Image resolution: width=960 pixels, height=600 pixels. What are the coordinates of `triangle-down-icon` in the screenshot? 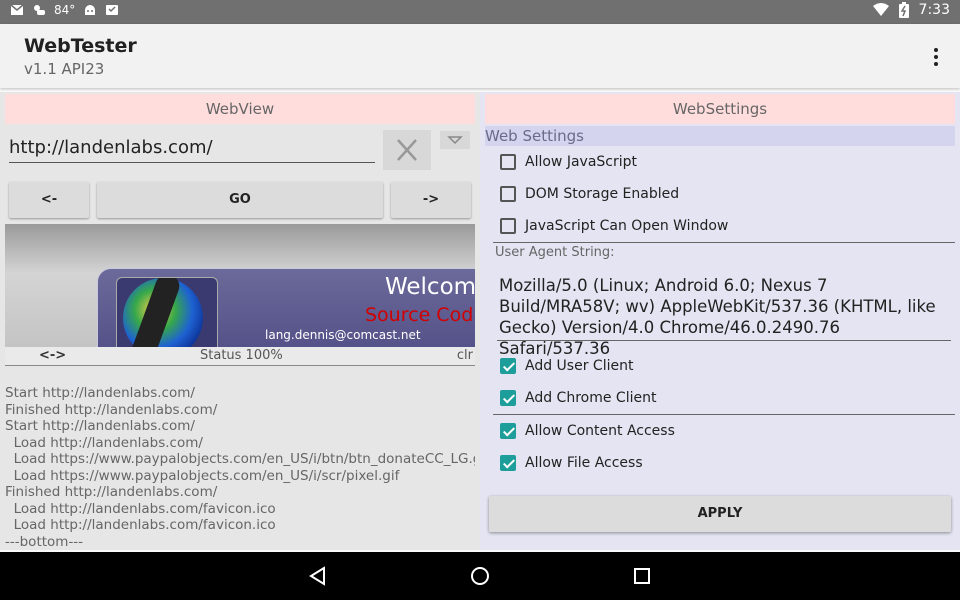 It's located at (455, 140).